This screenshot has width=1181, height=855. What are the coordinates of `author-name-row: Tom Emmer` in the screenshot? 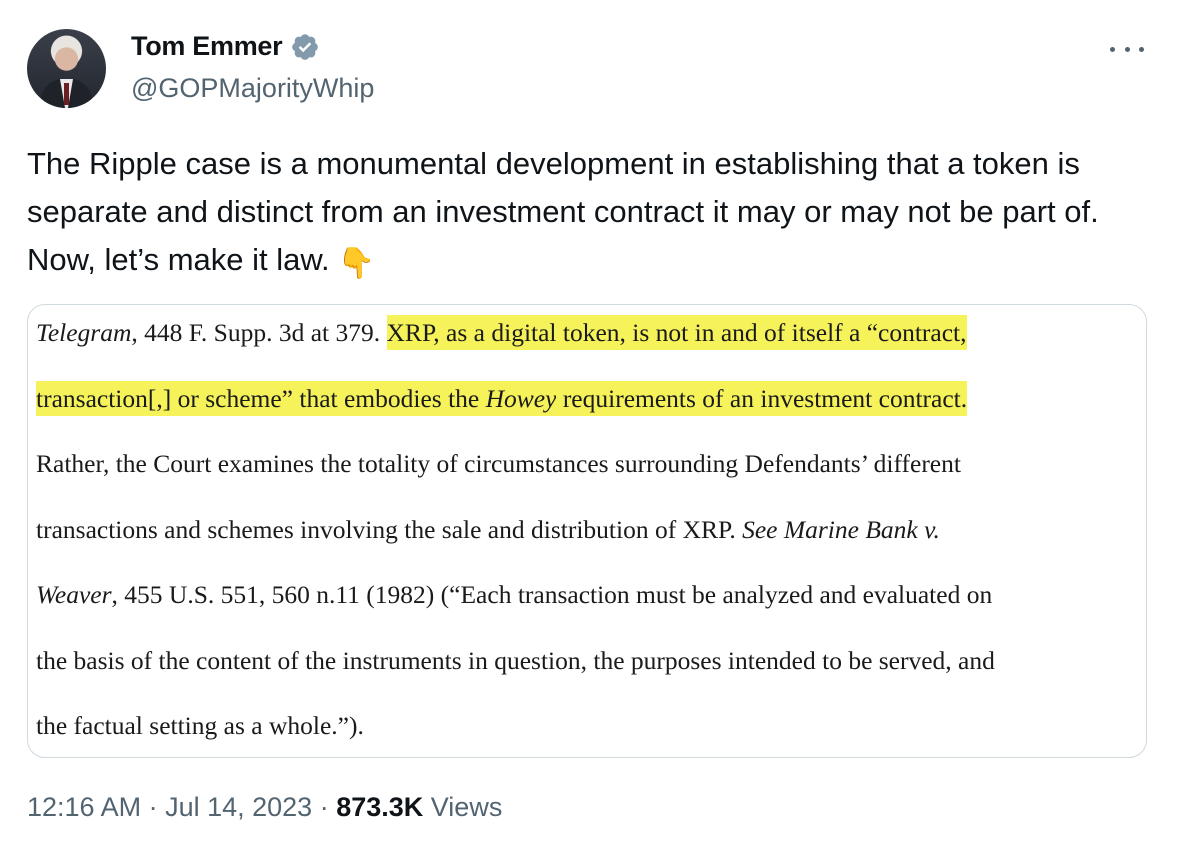 It's located at (225, 46).